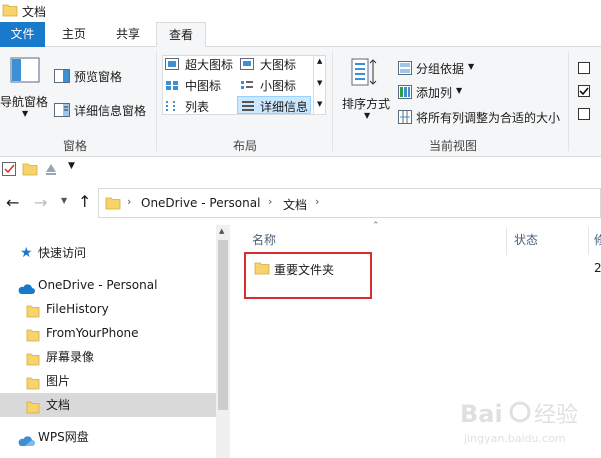 The image size is (601, 458). What do you see at coordinates (300, 11) in the screenshot?
I see `title-bar: 文档` at bounding box center [300, 11].